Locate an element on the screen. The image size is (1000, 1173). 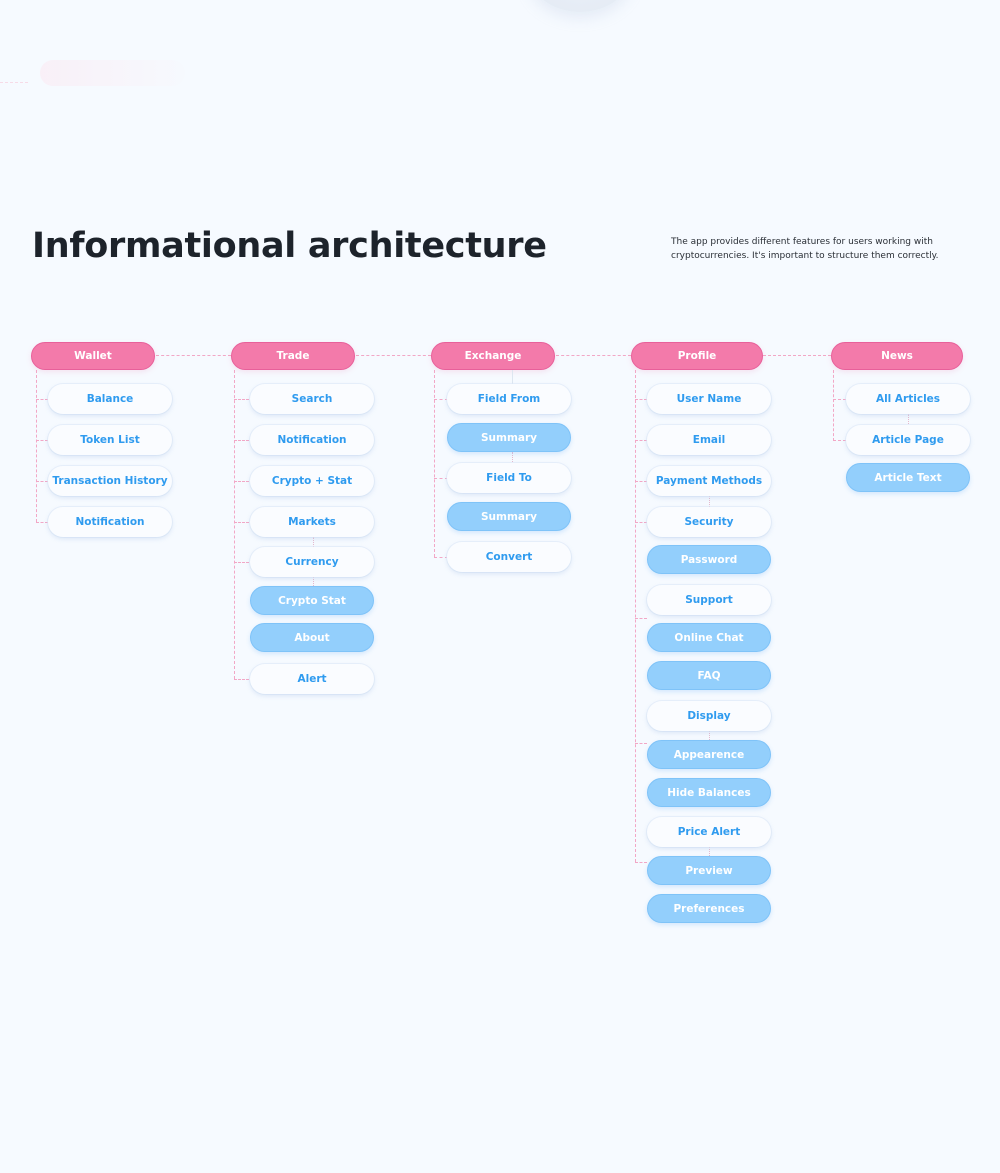
node-label: Display is located at coordinates (709, 716).